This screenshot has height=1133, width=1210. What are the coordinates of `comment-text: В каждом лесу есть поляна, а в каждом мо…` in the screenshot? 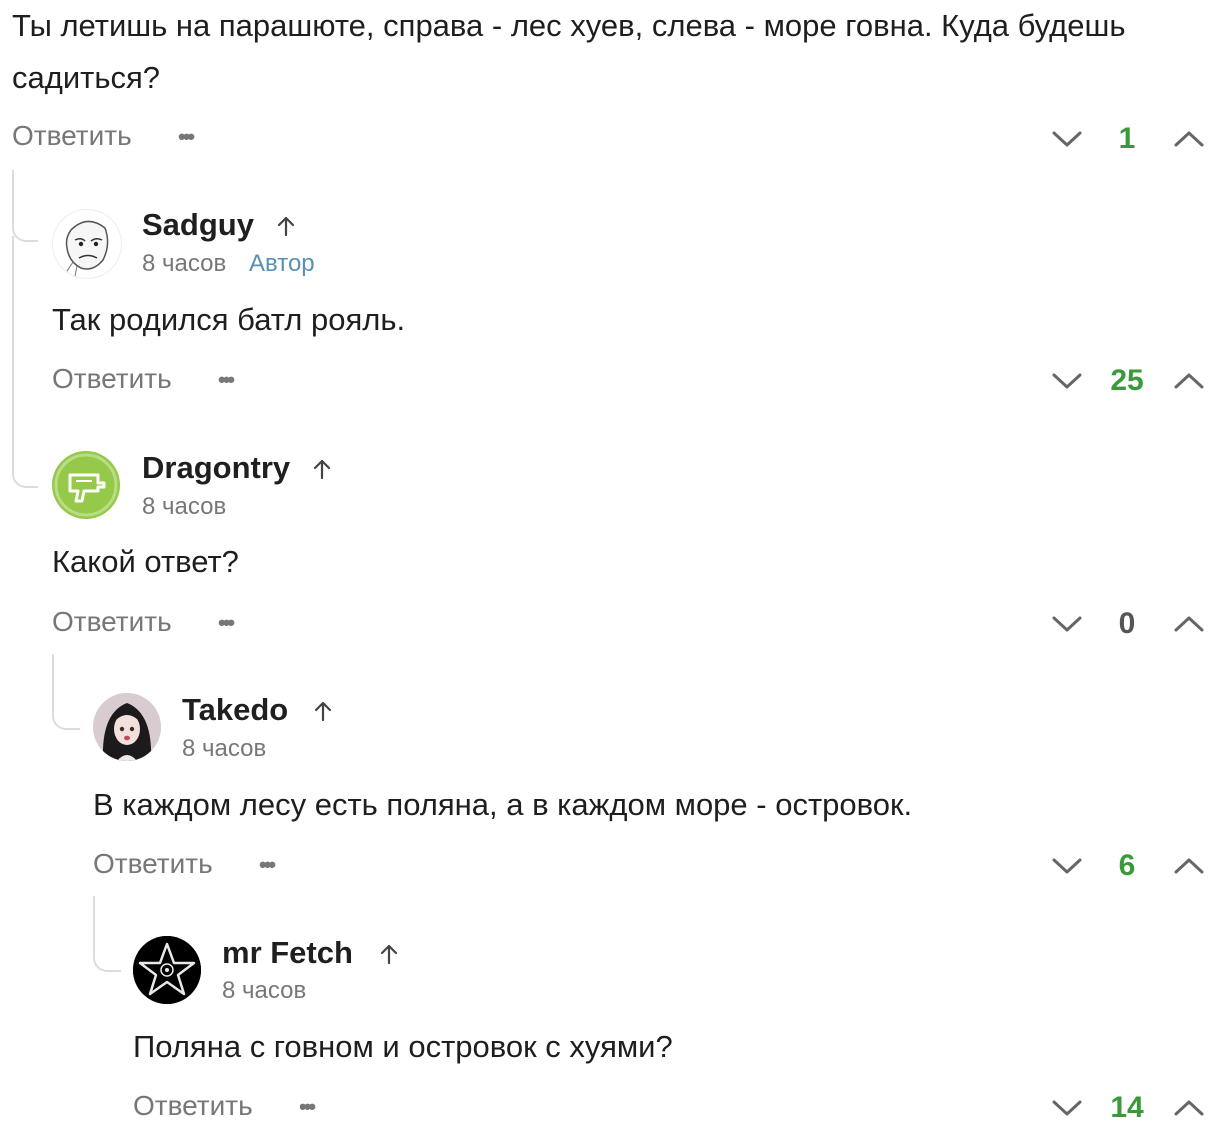 It's located at (503, 804).